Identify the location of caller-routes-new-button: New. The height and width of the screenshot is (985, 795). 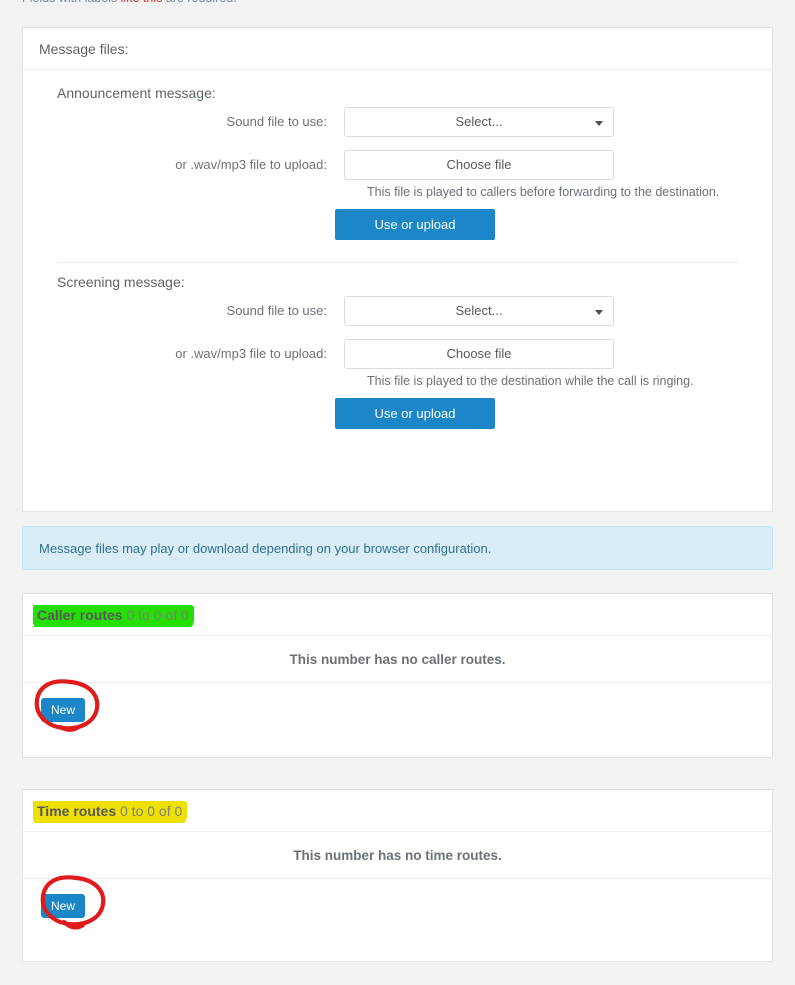
(63, 710).